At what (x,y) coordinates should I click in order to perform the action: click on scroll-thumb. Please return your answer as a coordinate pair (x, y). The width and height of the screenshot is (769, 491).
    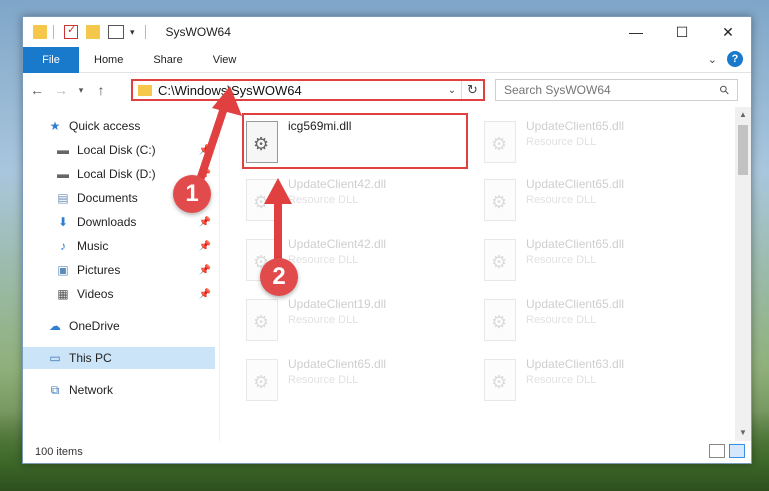
    Looking at the image, I should click on (743, 150).